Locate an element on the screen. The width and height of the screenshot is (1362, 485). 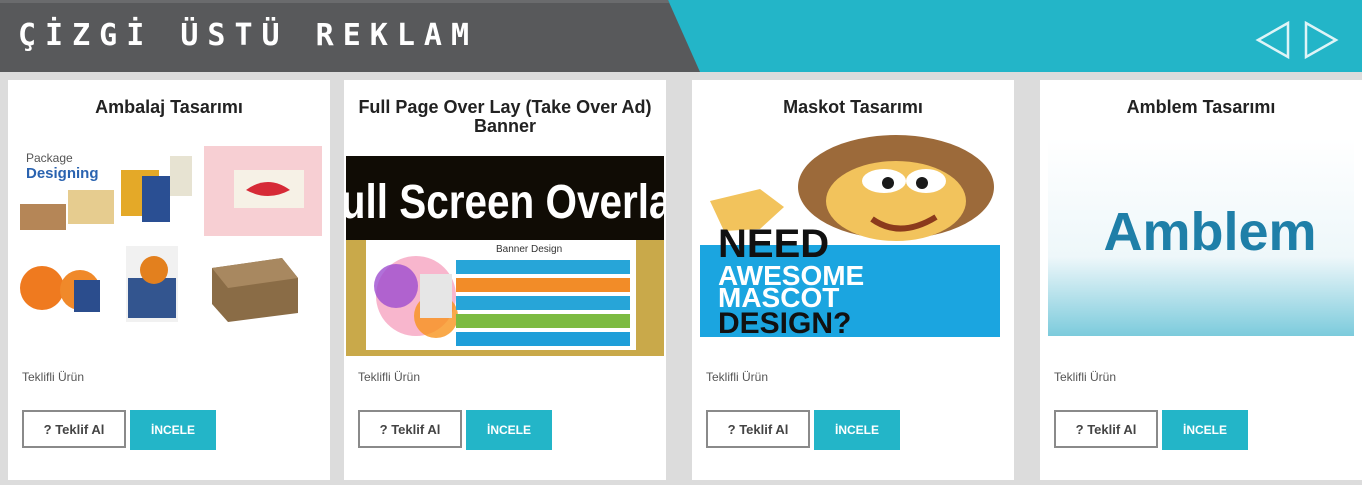
chevron-left-icon is located at coordinates (1273, 40).